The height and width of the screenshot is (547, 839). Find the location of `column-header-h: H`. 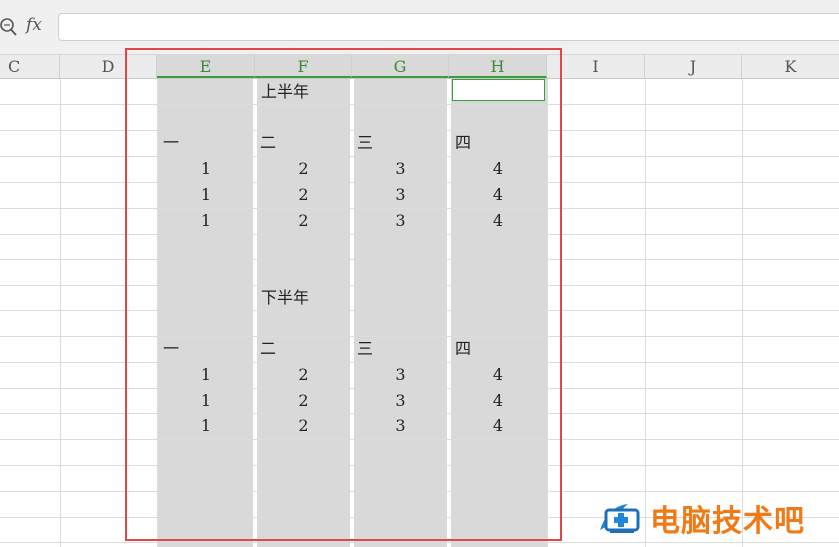

column-header-h: H is located at coordinates (498, 66).